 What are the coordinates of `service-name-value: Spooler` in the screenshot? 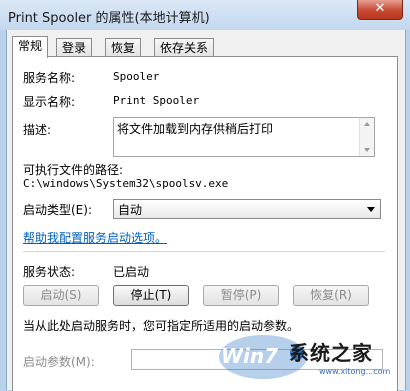 It's located at (136, 76).